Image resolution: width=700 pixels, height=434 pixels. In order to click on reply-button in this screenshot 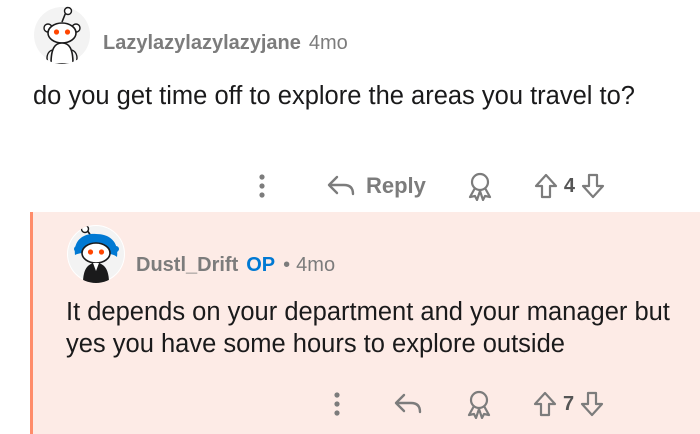, I will do `click(408, 404)`.